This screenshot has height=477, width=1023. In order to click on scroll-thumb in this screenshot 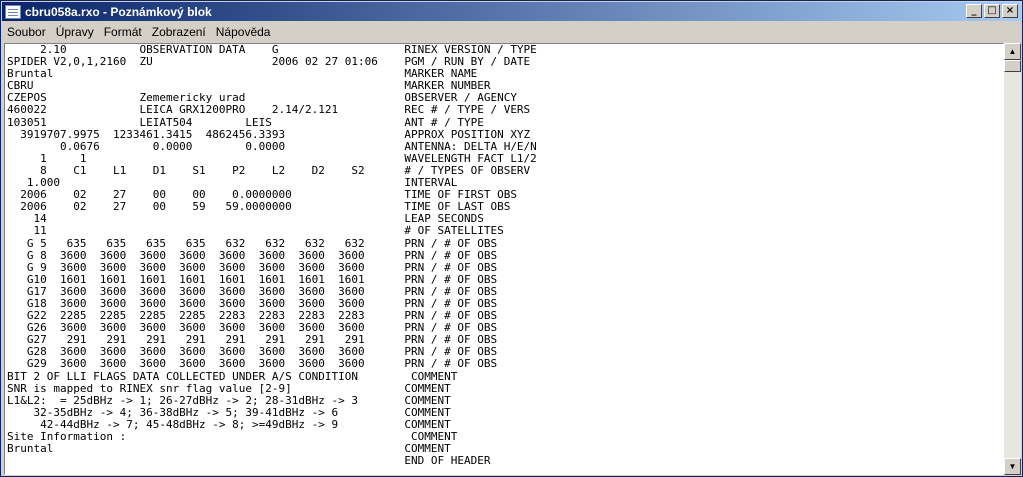, I will do `click(1012, 66)`.